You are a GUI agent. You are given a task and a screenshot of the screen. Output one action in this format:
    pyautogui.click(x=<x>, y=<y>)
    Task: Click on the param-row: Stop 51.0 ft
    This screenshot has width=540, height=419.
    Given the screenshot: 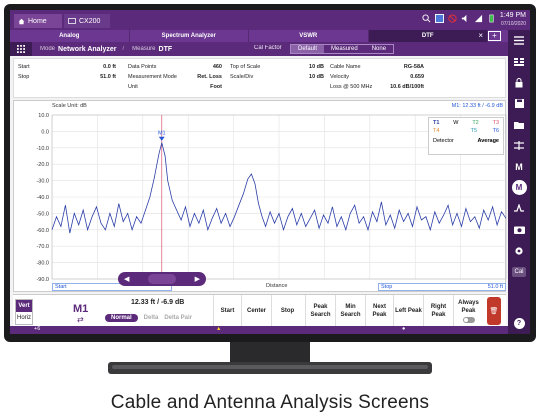 What is the action you would take?
    pyautogui.click(x=67, y=77)
    